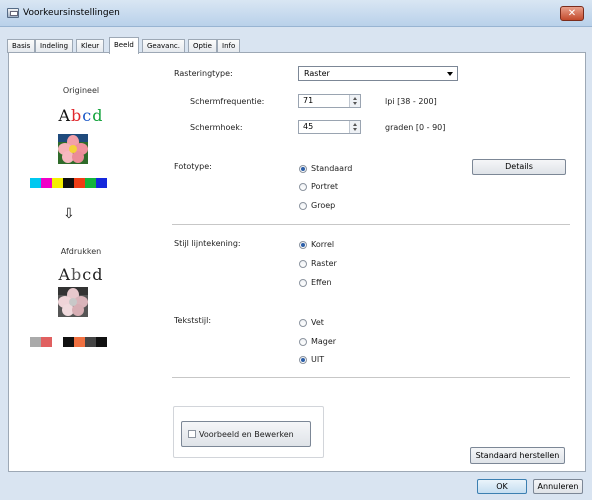 This screenshot has height=500, width=592. I want to click on tab-kleur: Kleur, so click(90, 46).